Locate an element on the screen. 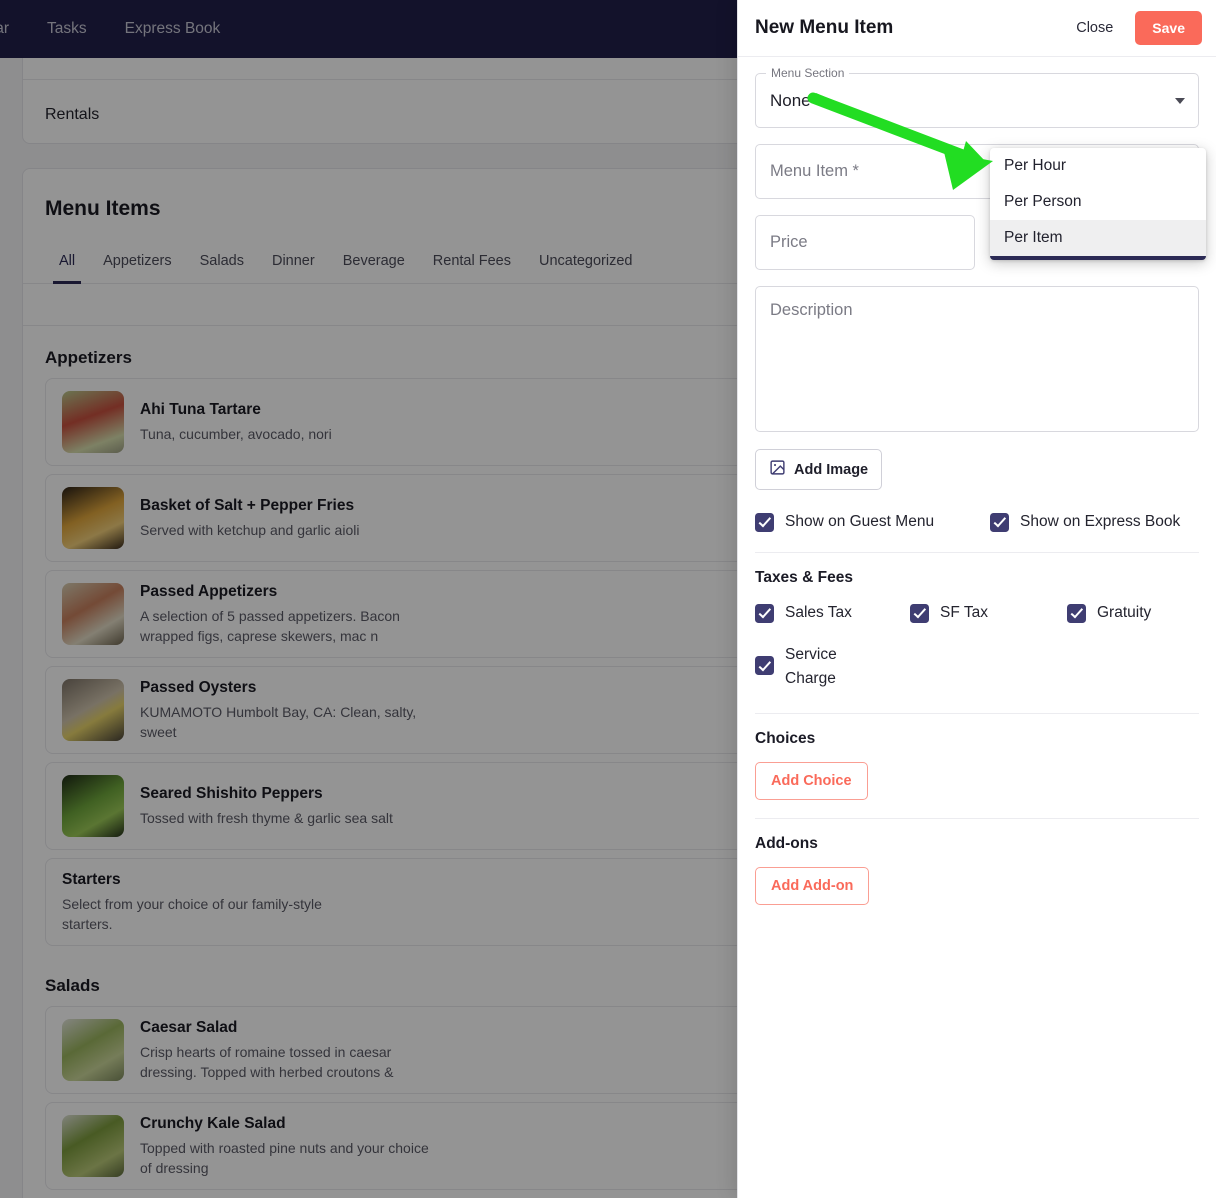 The width and height of the screenshot is (1216, 1198). menu-section-dropdown: Per Hour Per Person Per Item is located at coordinates (1098, 204).